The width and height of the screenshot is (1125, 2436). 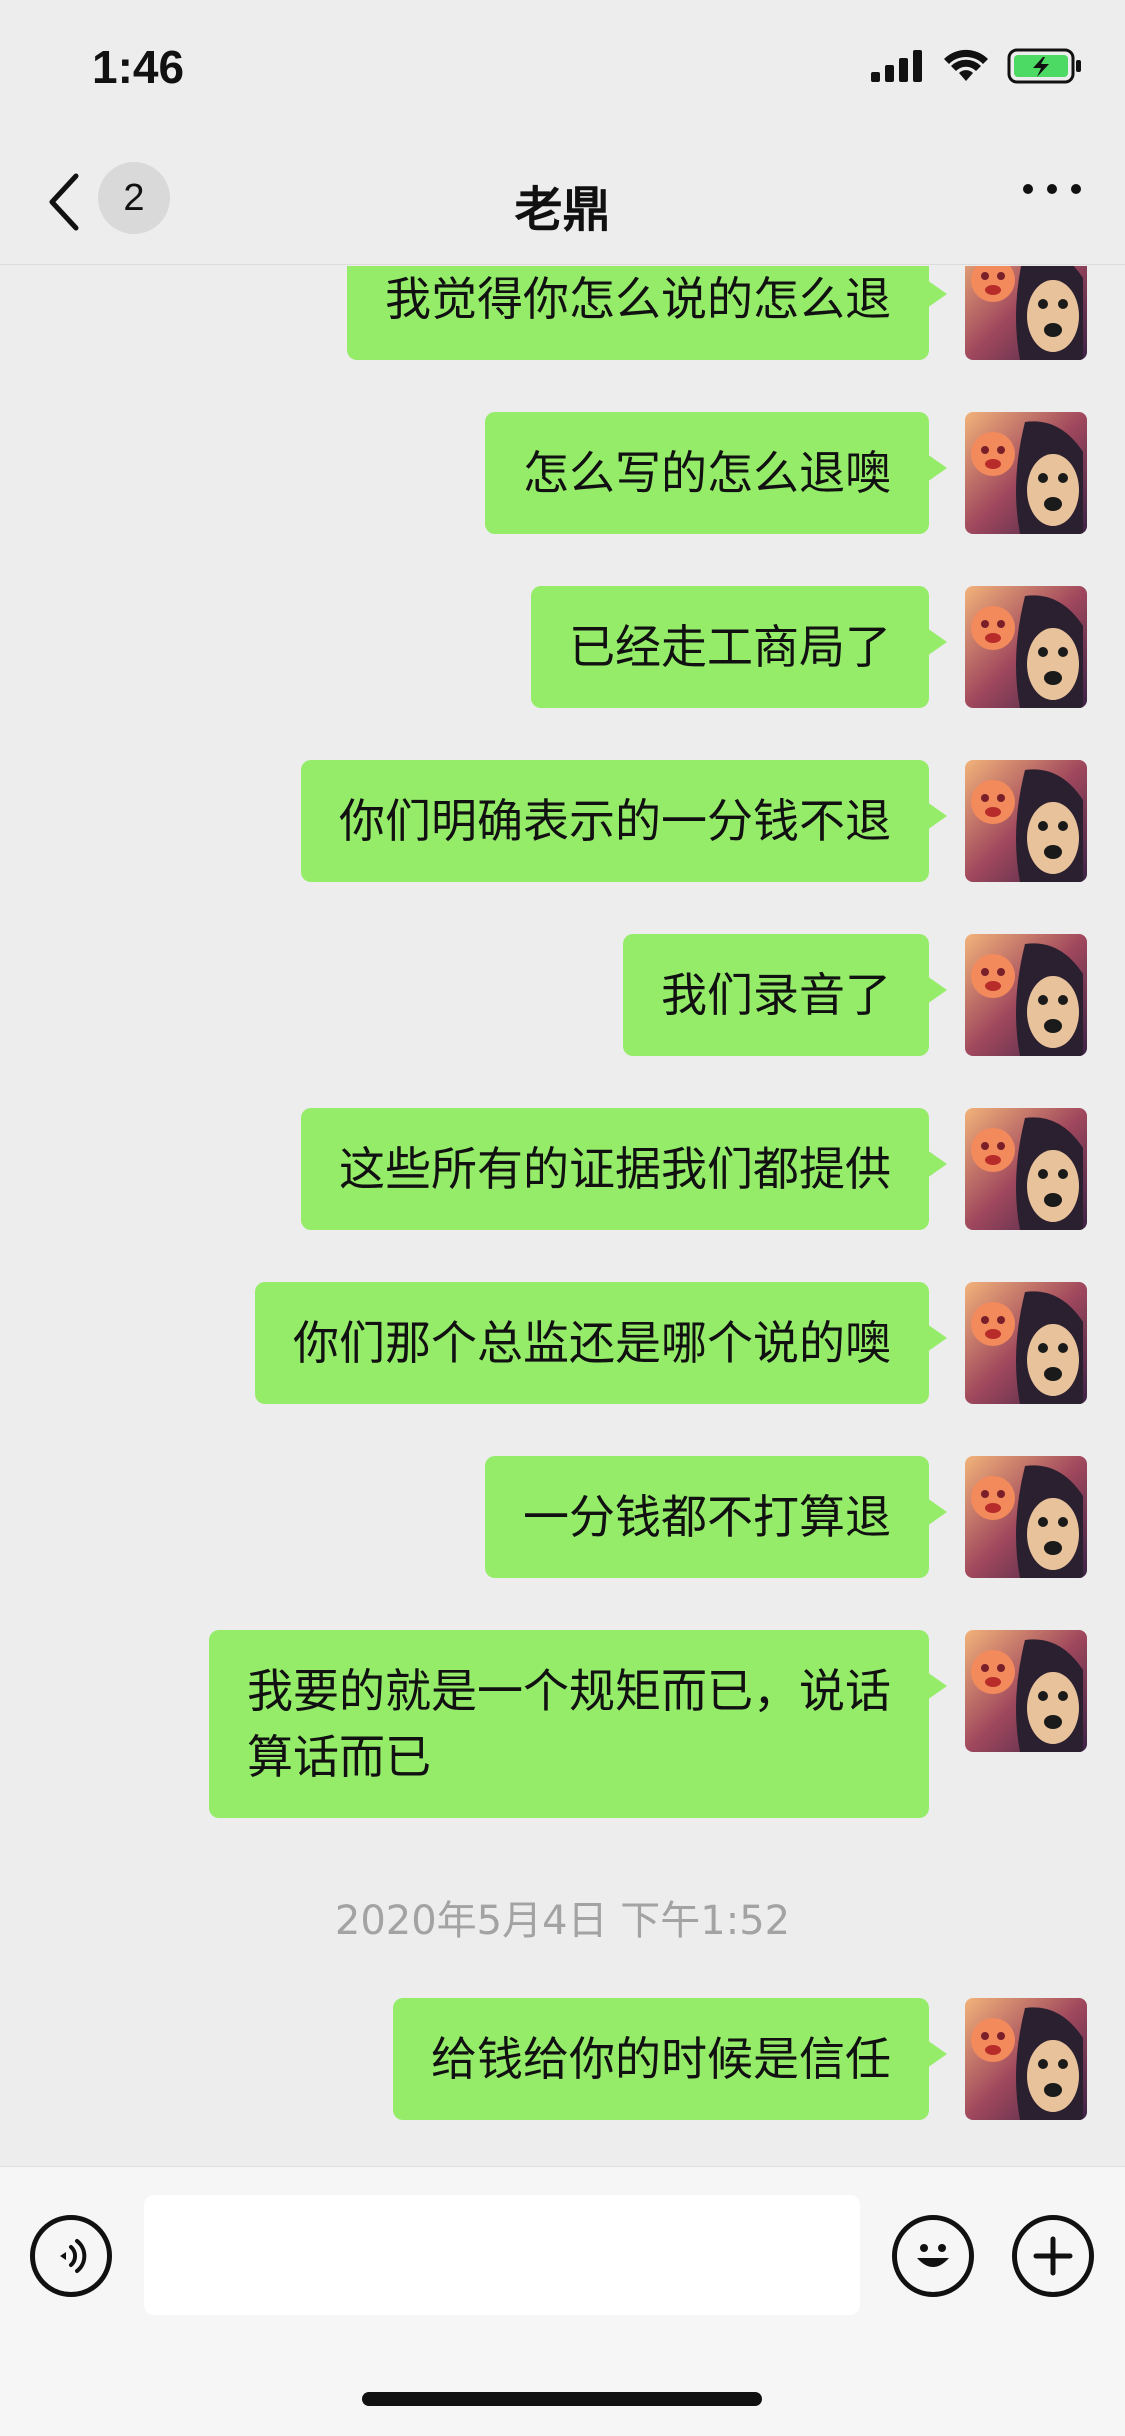 What do you see at coordinates (562, 2399) in the screenshot?
I see `home-indicator` at bounding box center [562, 2399].